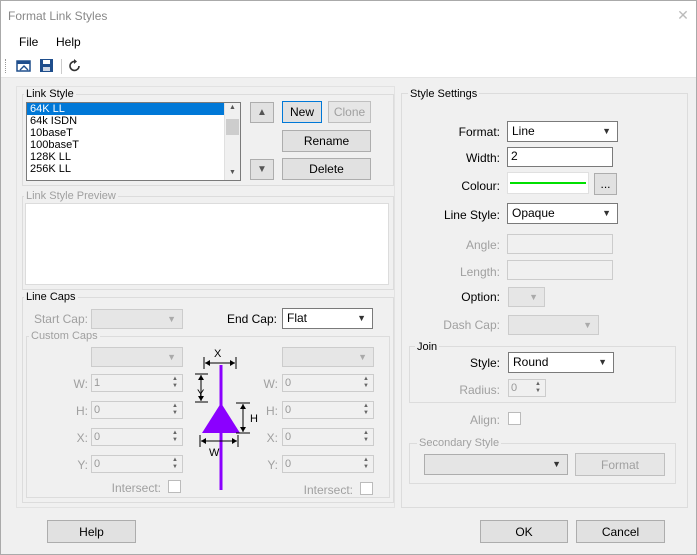  Describe the element at coordinates (620, 531) in the screenshot. I see `cancel-button: Cancel` at that location.